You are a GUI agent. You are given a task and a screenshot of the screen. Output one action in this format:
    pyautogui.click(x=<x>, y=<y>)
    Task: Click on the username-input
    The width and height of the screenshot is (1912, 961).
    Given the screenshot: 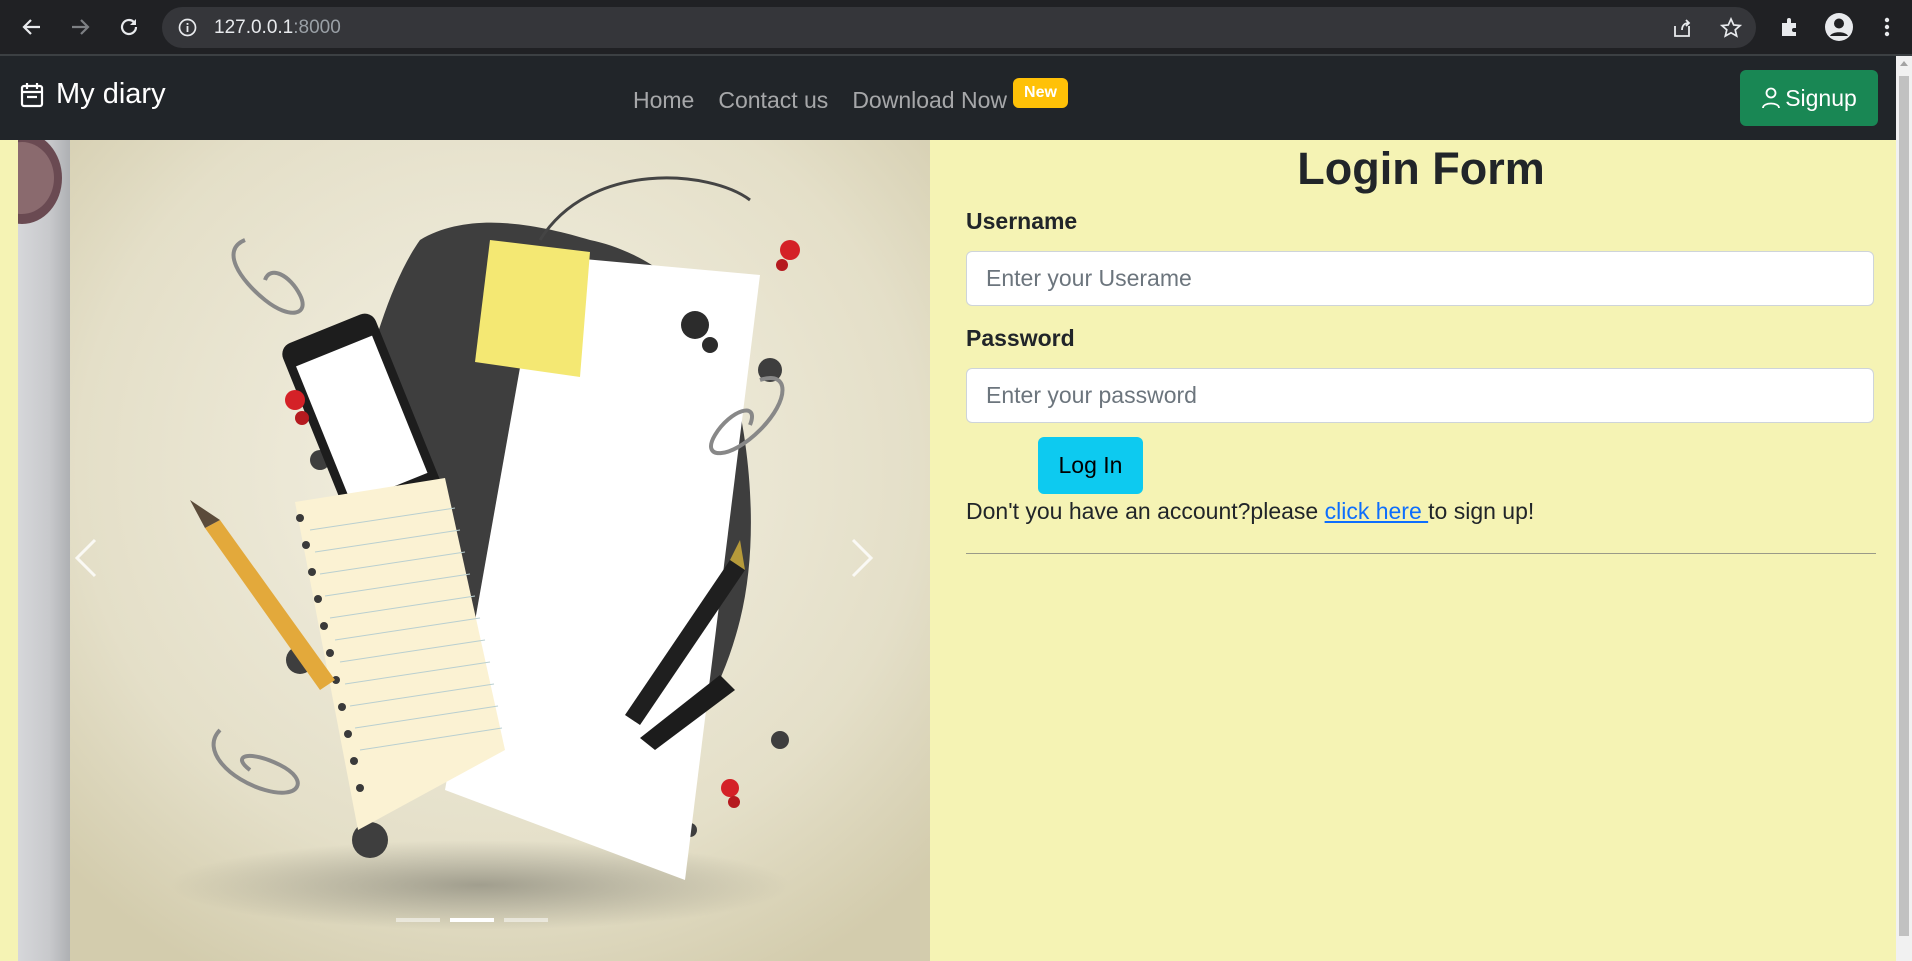 What is the action you would take?
    pyautogui.click(x=1420, y=278)
    